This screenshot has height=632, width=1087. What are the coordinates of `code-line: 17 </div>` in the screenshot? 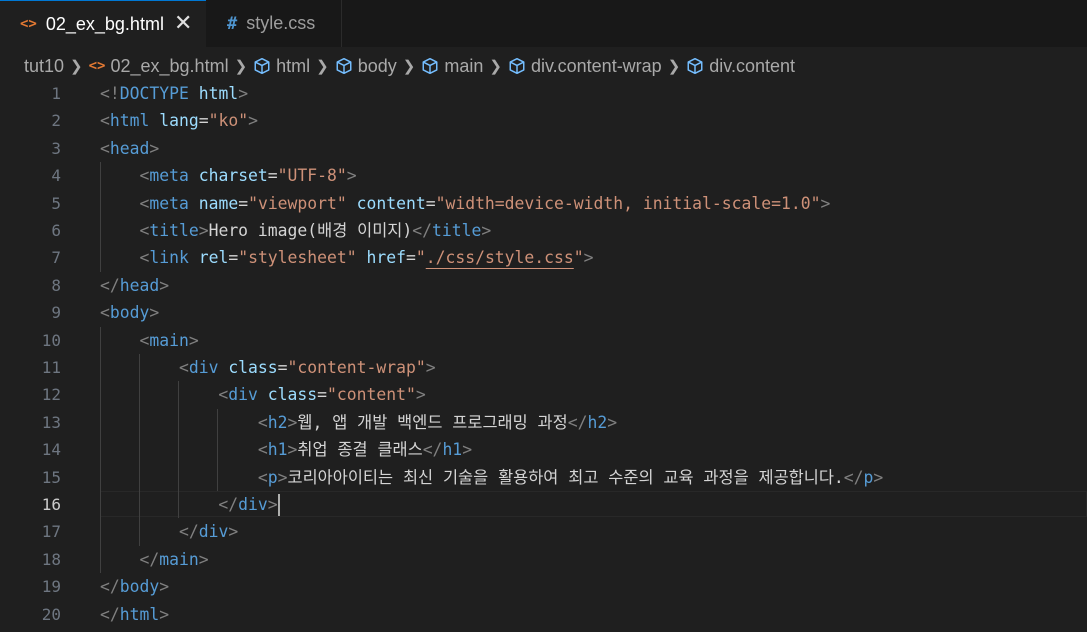 It's located at (543, 531).